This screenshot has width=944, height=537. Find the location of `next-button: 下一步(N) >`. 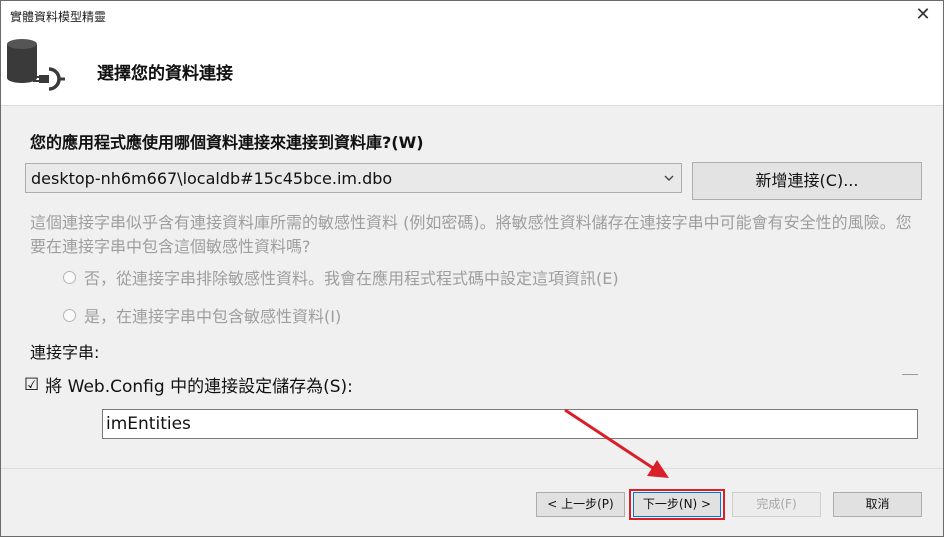

next-button: 下一步(N) > is located at coordinates (677, 504).